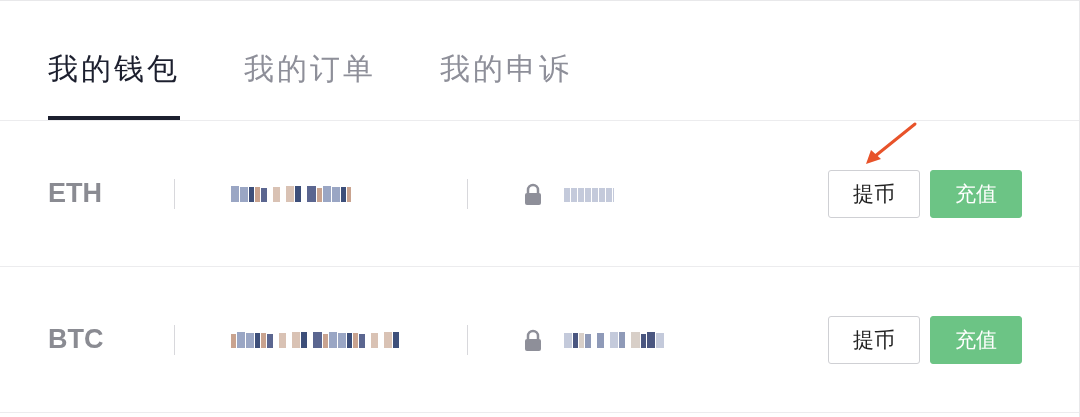 The width and height of the screenshot is (1080, 417). Describe the element at coordinates (114, 84) in the screenshot. I see `tab: 我的钱包` at that location.